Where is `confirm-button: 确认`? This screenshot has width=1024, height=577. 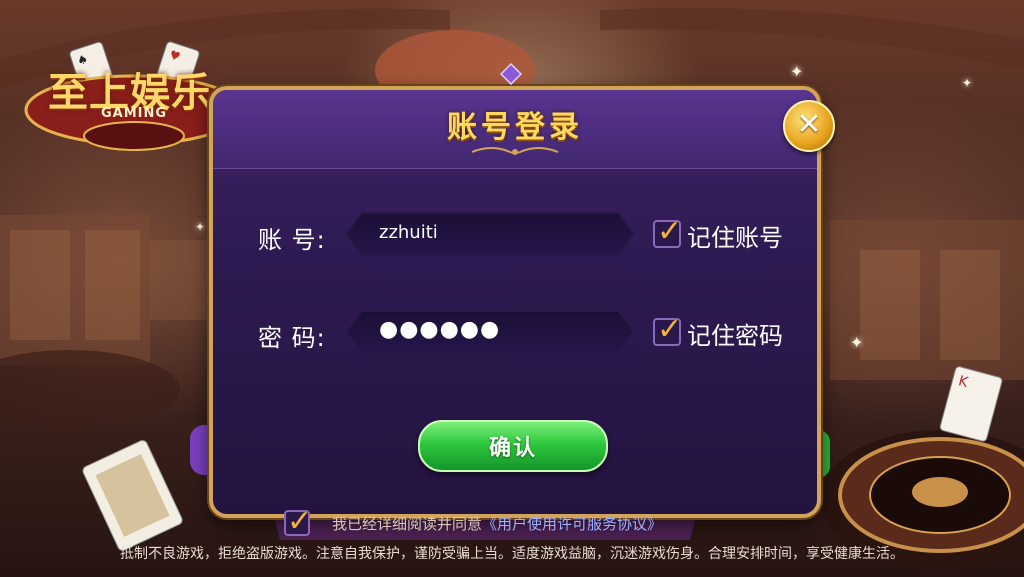 confirm-button: 确认 is located at coordinates (513, 446).